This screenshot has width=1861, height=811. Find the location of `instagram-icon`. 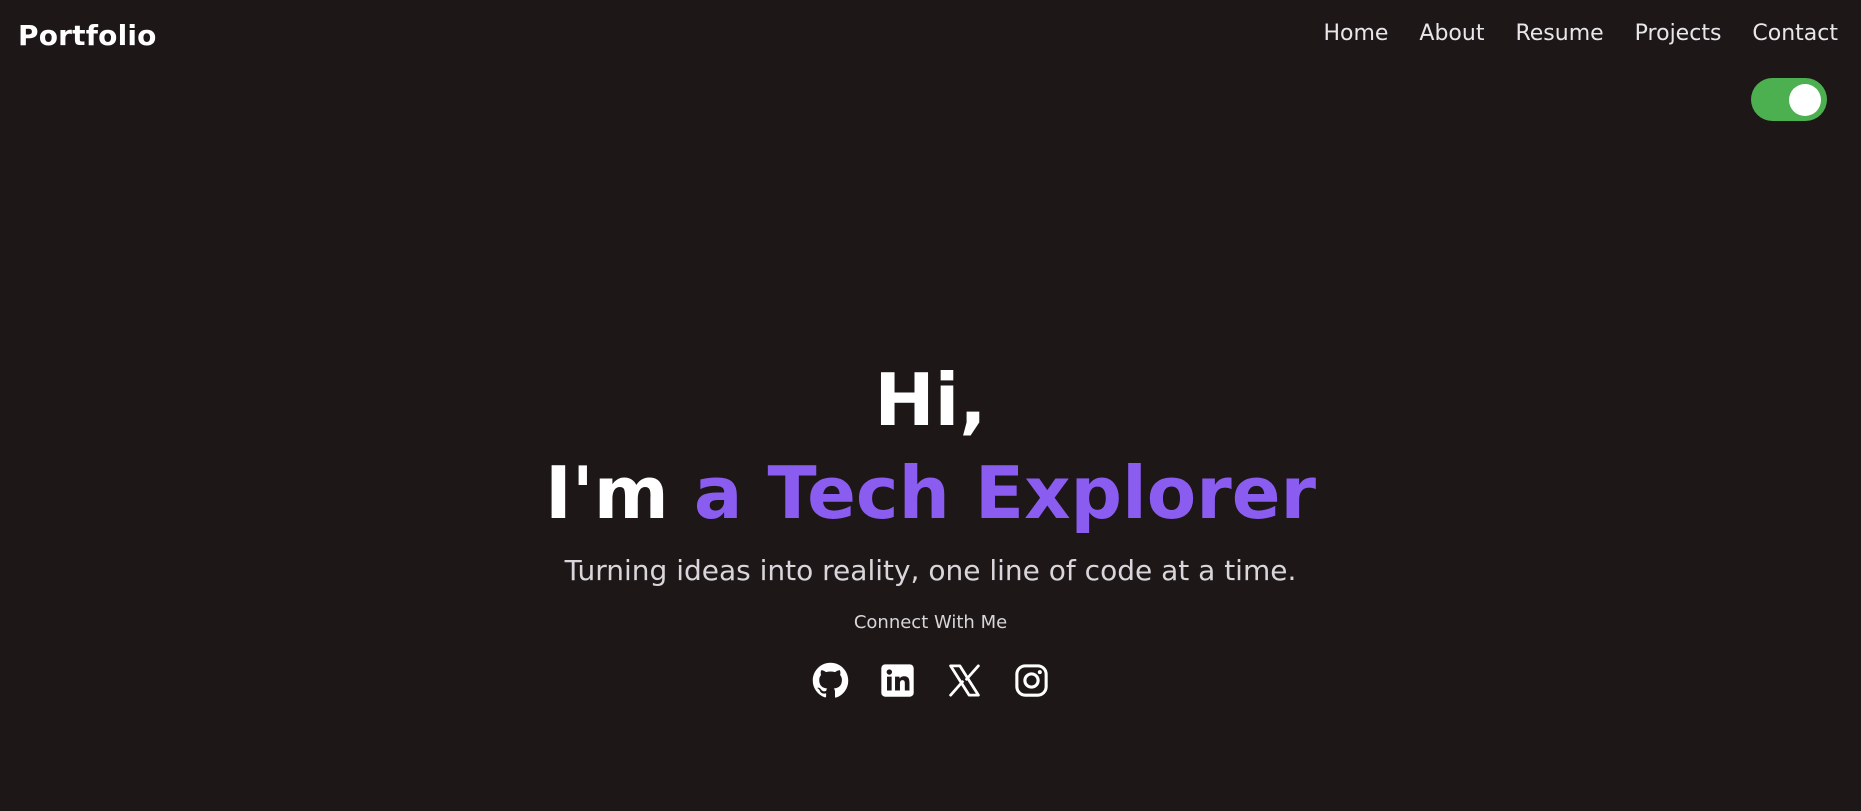

instagram-icon is located at coordinates (1031, 680).